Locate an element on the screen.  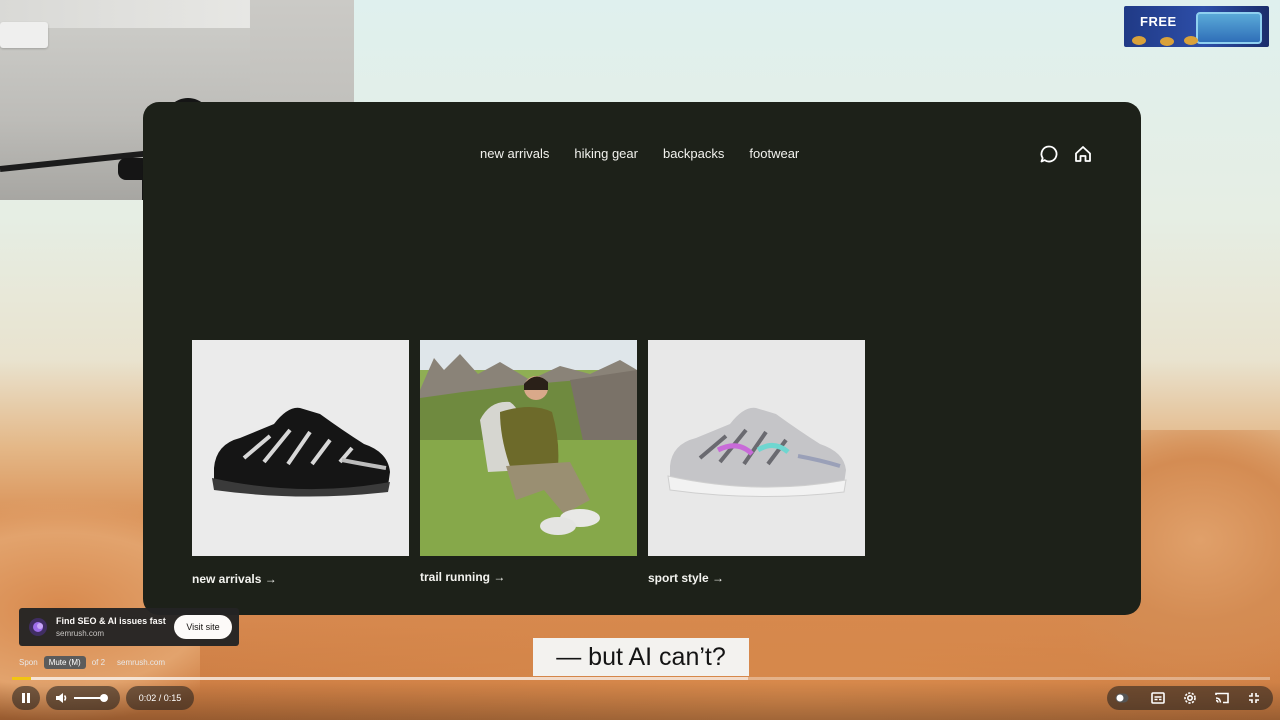
exit-fullscreen-button is located at coordinates (1254, 698).